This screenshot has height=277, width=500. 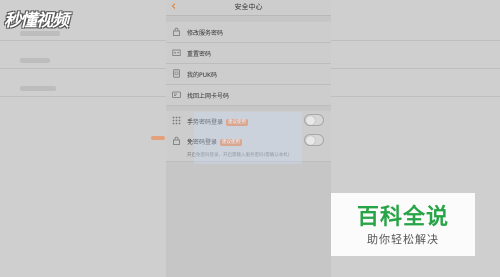 I want to click on grid-icon, so click(x=176, y=120).